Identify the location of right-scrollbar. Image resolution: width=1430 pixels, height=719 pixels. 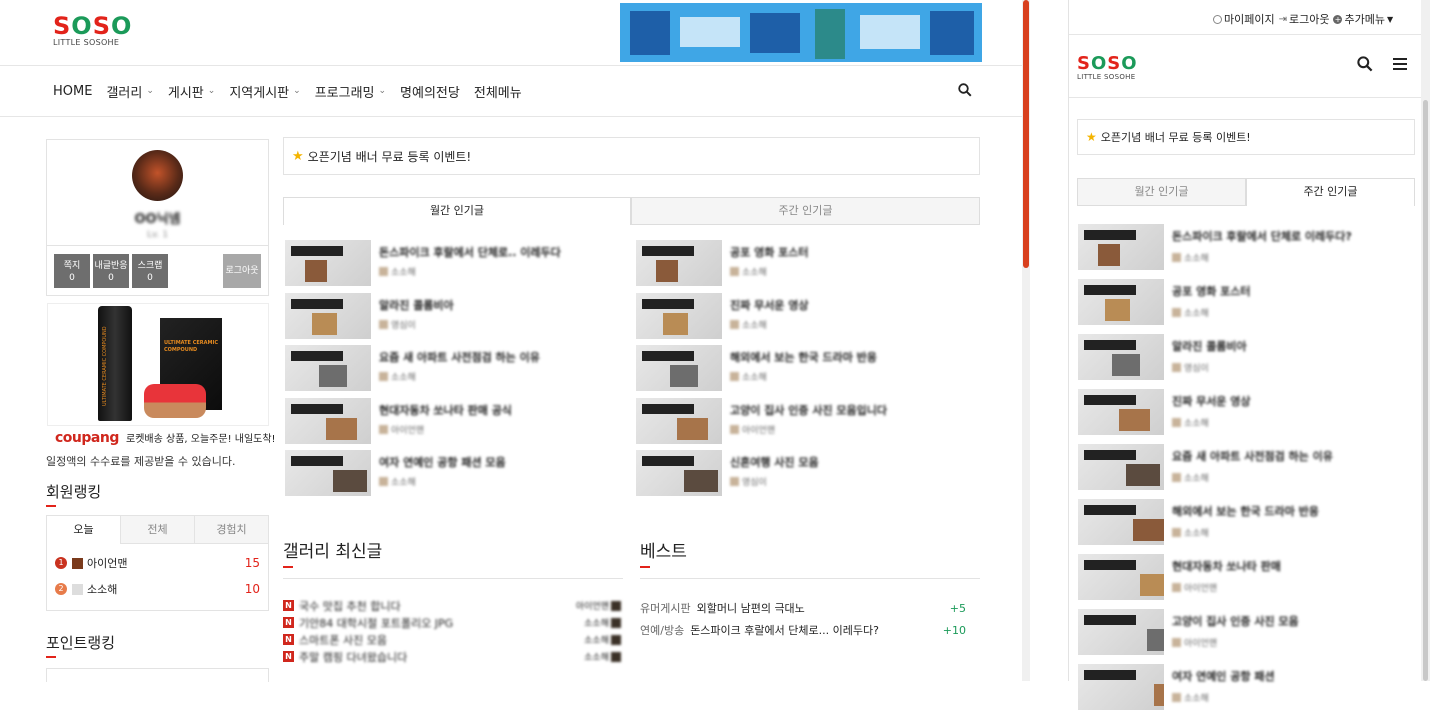
(1425, 340).